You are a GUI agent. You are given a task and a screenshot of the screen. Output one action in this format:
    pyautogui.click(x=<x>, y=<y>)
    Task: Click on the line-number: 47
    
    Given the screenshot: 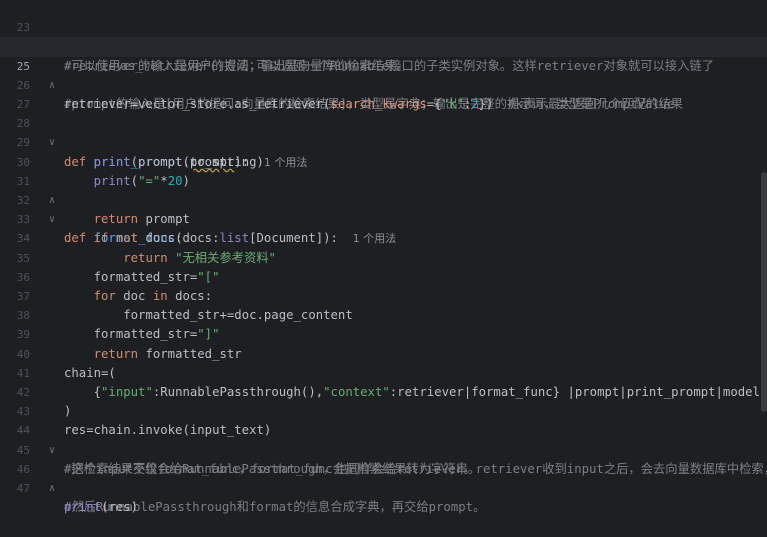 What is the action you would take?
    pyautogui.click(x=23, y=488)
    